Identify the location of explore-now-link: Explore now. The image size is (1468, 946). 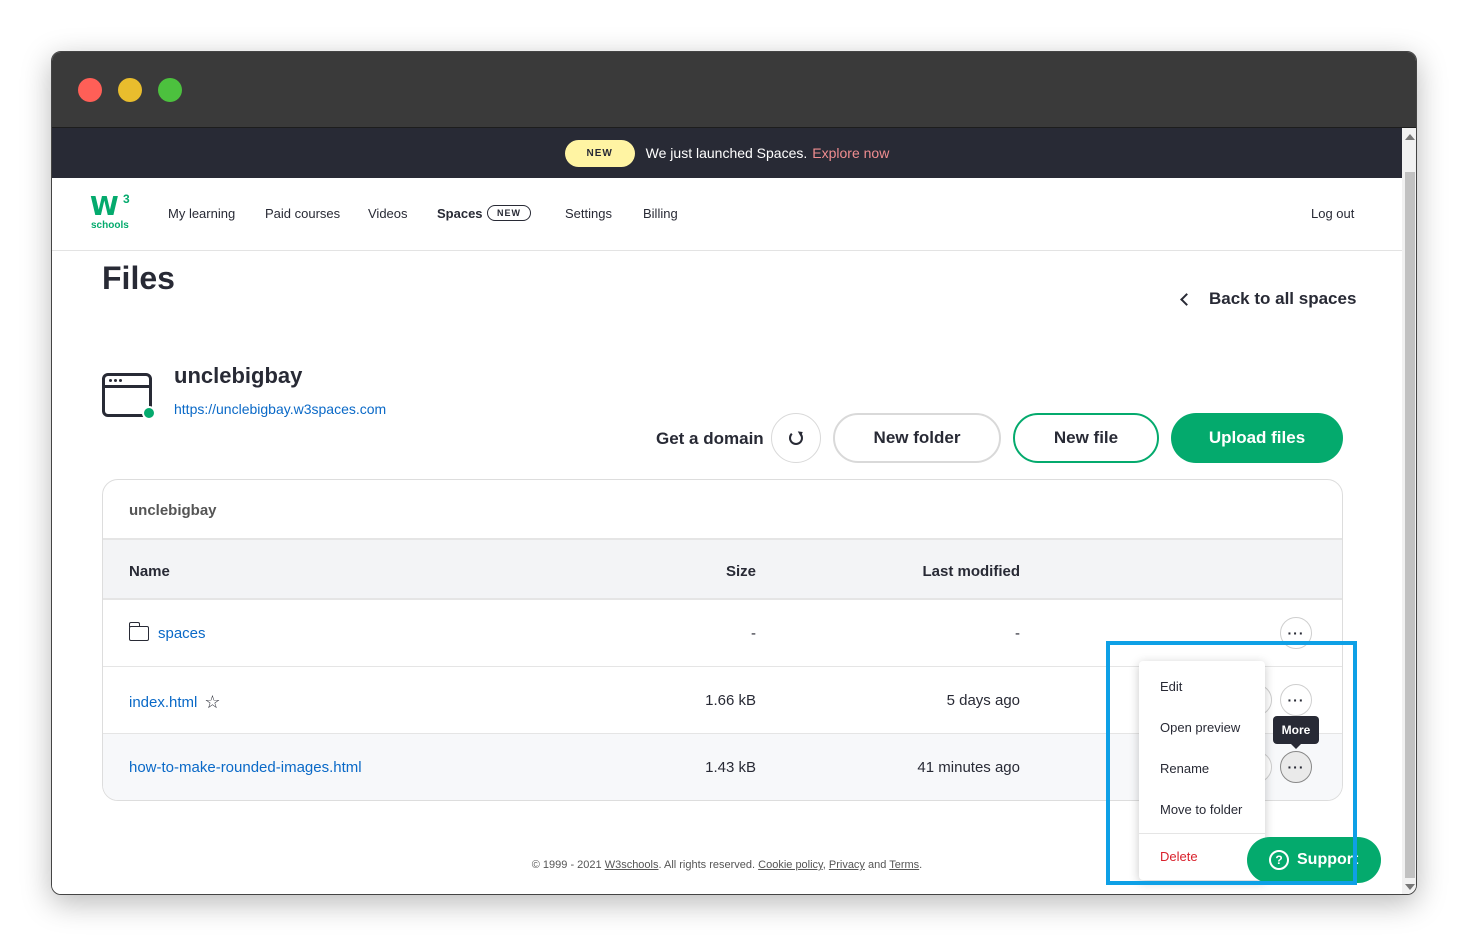
(850, 153).